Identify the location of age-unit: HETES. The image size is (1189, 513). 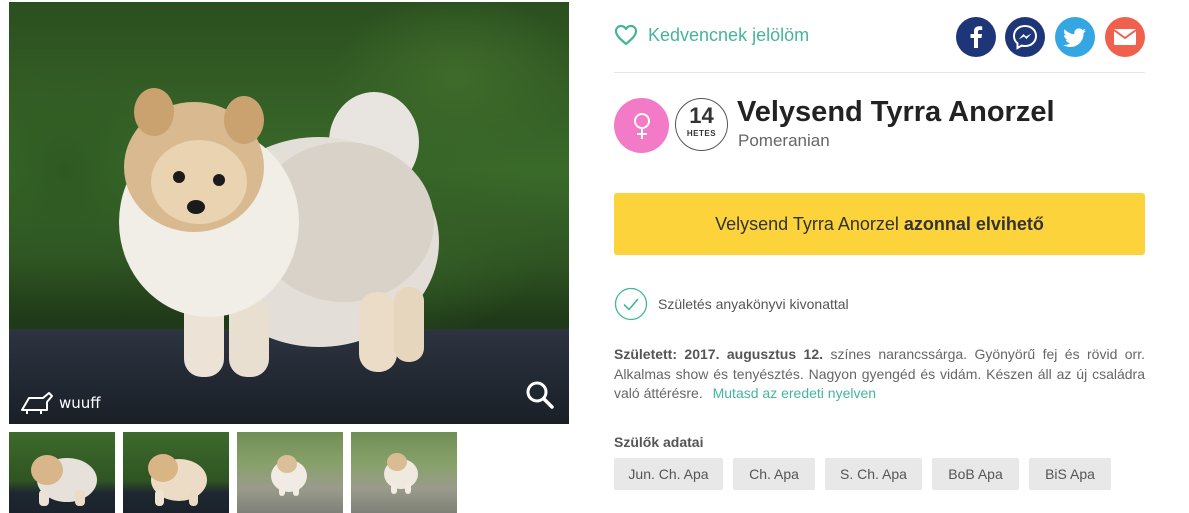
(701, 133).